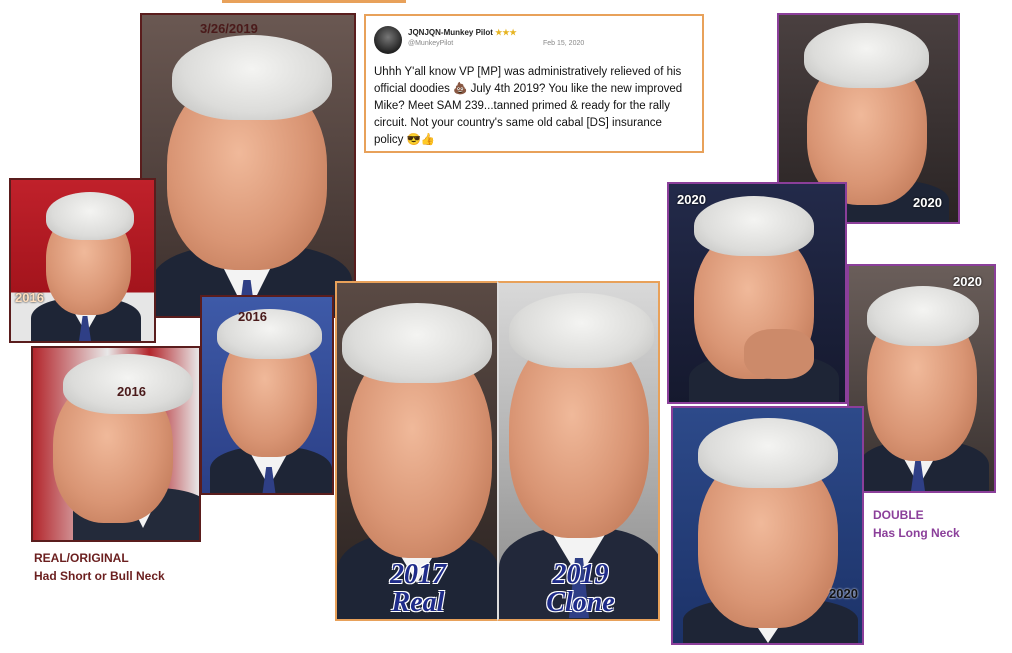 This screenshot has width=1012, height=653. Describe the element at coordinates (267, 395) in the screenshot. I see `portrait-2016-blue: 2016` at that location.